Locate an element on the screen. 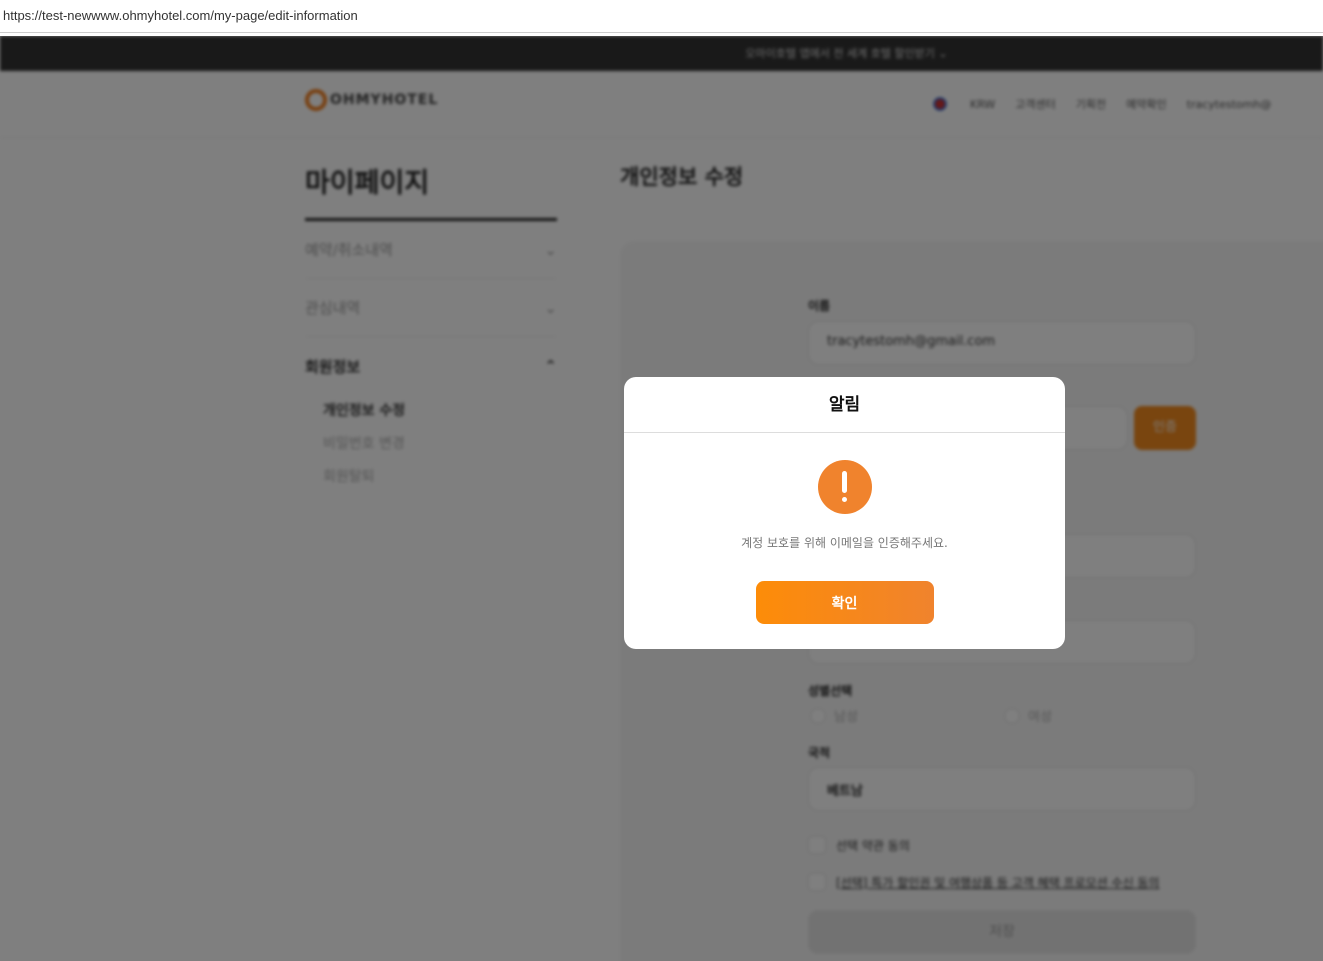 Image resolution: width=1323 pixels, height=961 pixels. warning-icon is located at coordinates (844, 487).